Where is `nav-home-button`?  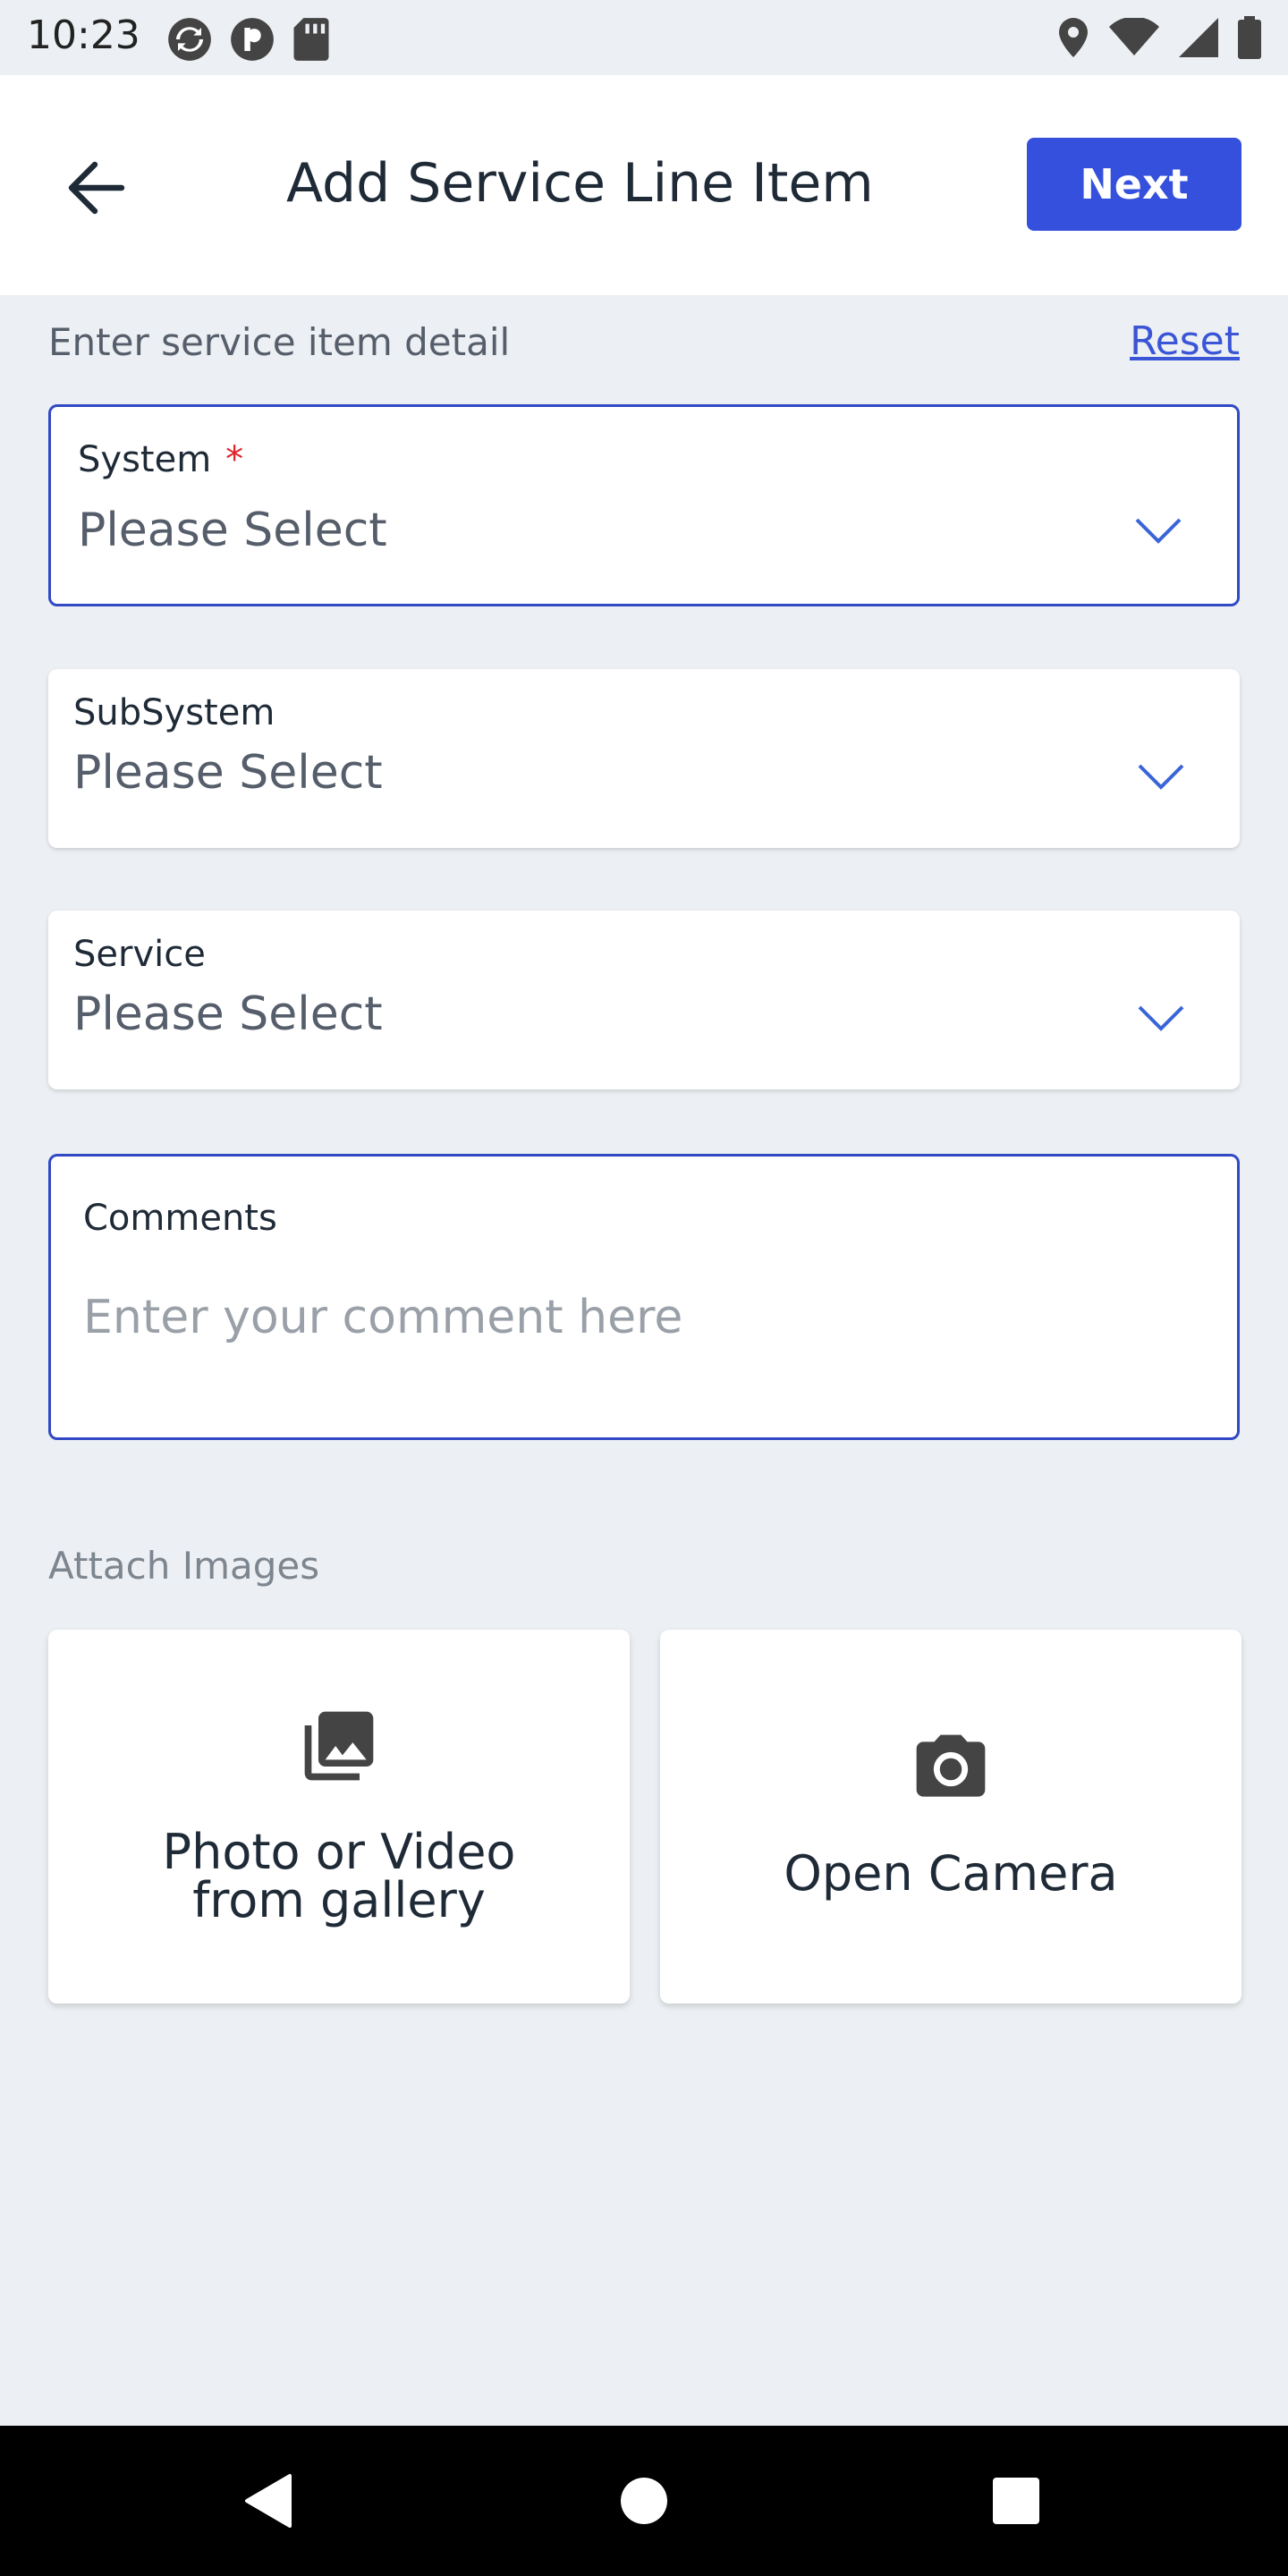 nav-home-button is located at coordinates (644, 2501).